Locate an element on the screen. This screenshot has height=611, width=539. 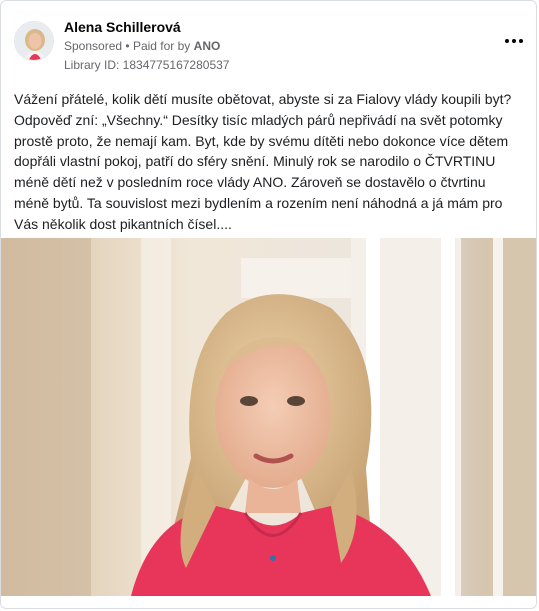
more-options-icon is located at coordinates (514, 41).